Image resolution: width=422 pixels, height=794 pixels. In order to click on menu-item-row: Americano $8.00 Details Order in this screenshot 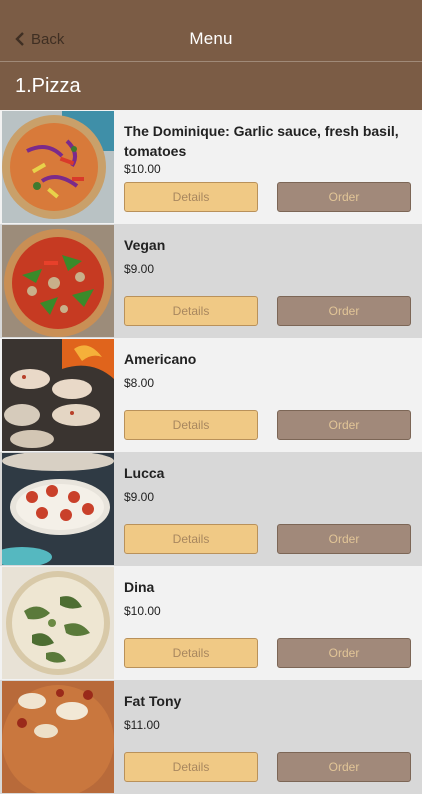, I will do `click(211, 395)`.